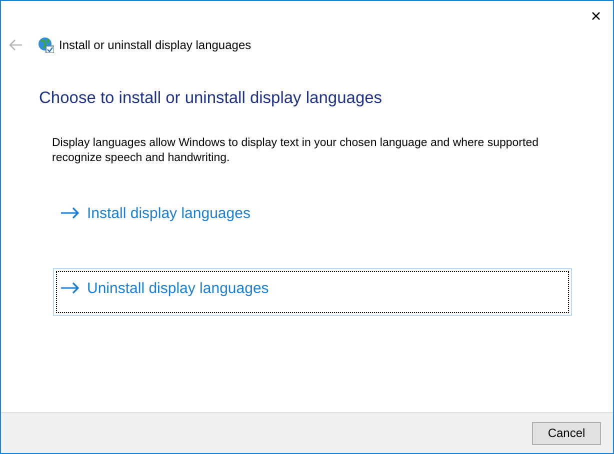 The image size is (614, 454). What do you see at coordinates (312, 292) in the screenshot?
I see `command-link: Uninstall display languages` at bounding box center [312, 292].